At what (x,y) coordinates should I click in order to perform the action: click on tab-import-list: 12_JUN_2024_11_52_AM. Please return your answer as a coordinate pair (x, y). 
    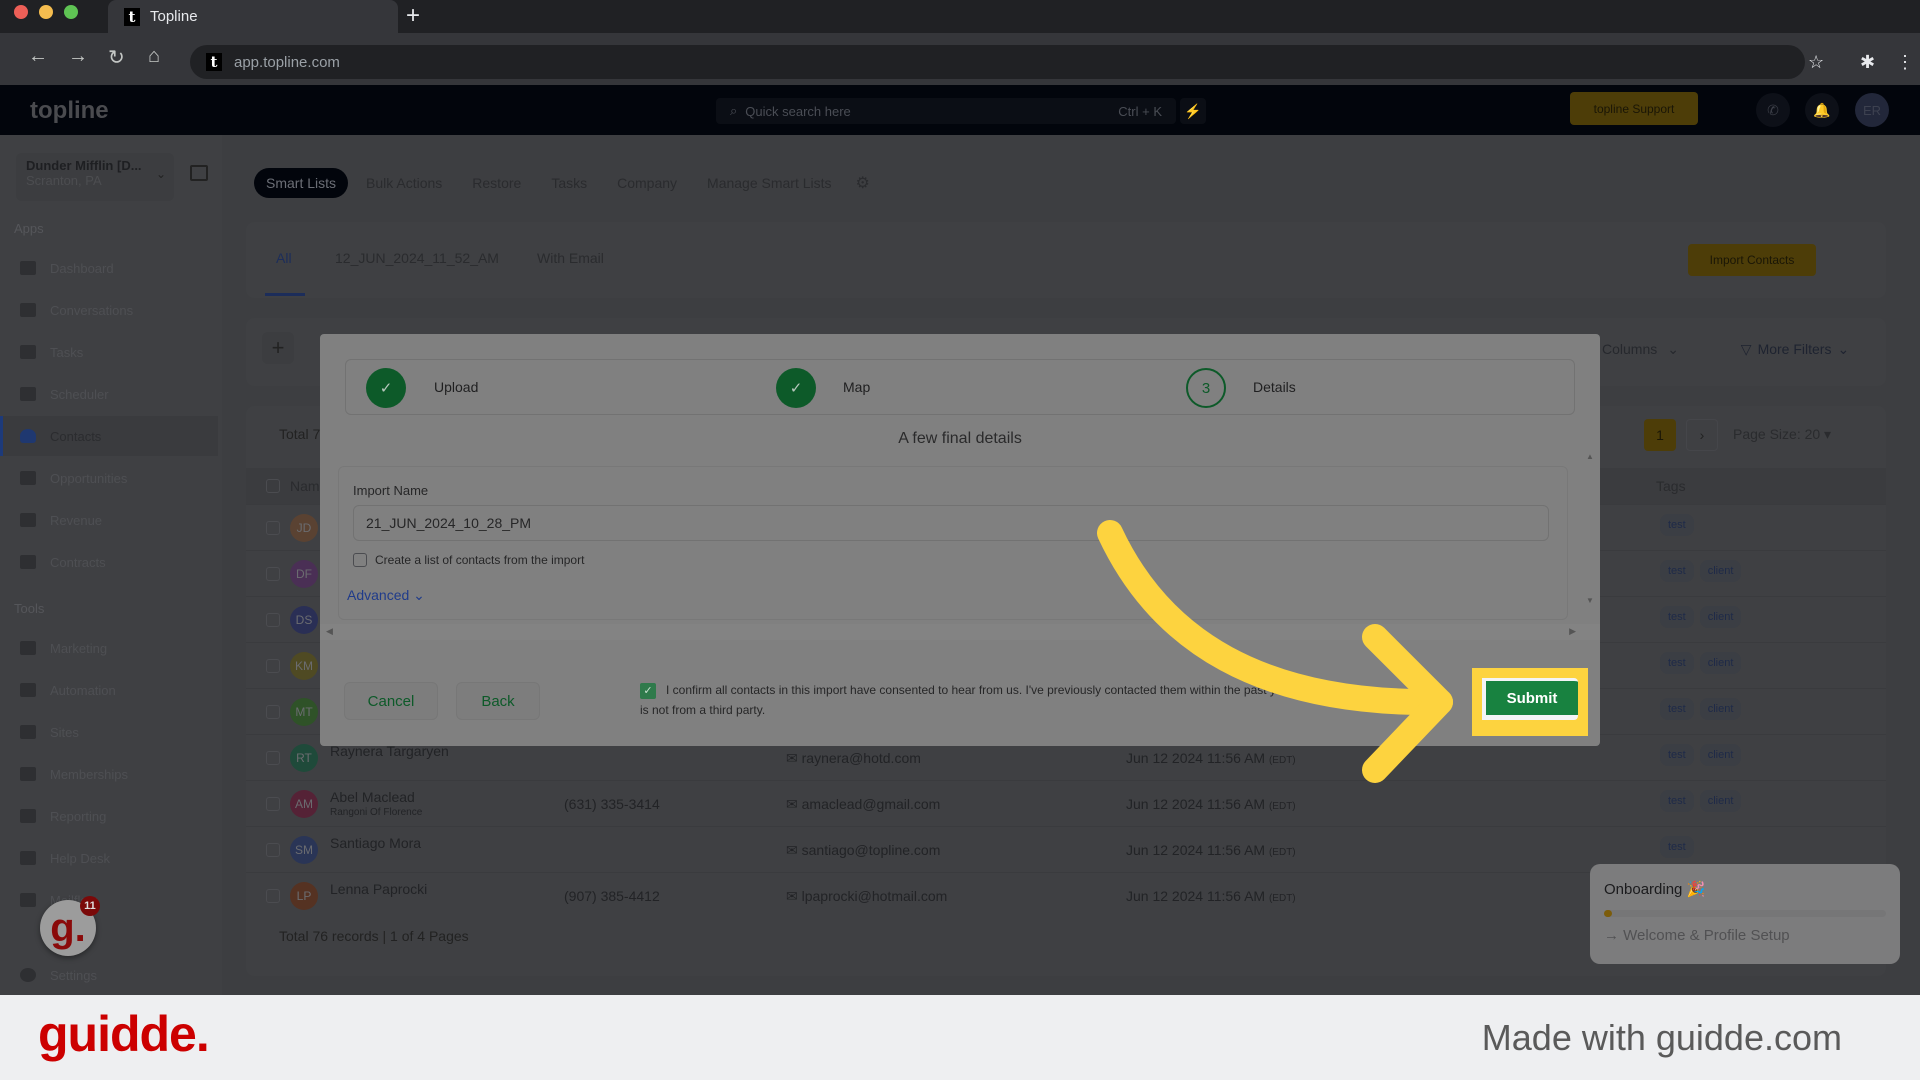
    Looking at the image, I should click on (417, 258).